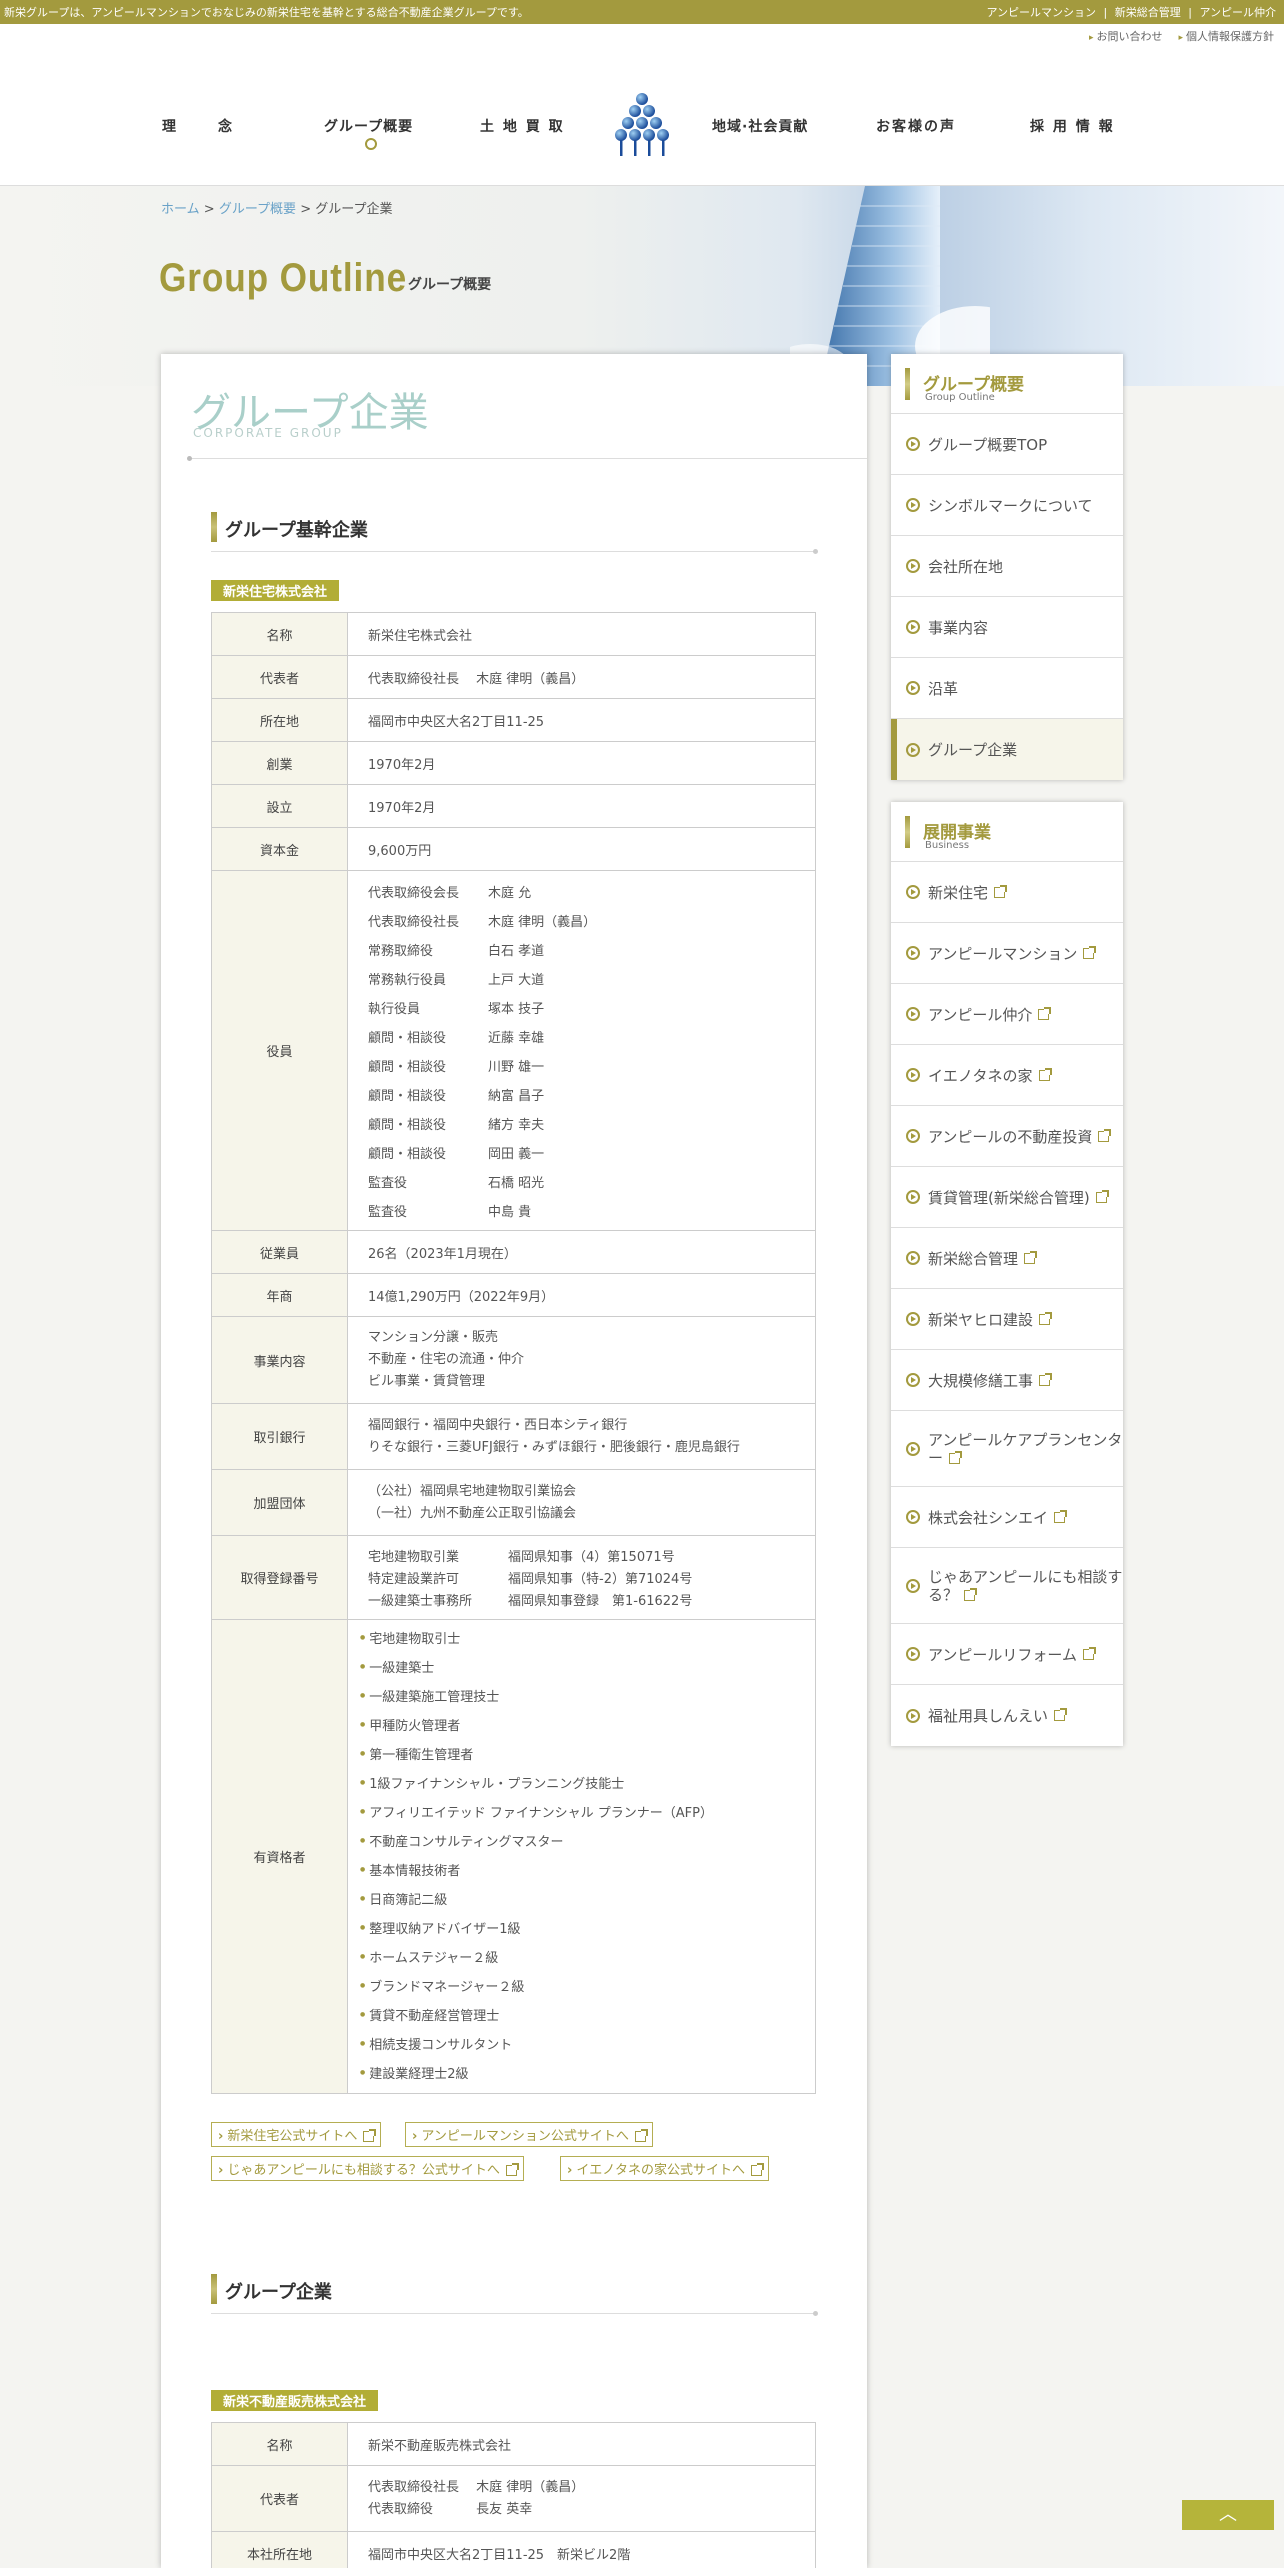  I want to click on sidebar-item-shinei-jutaku: 新栄住宅, so click(1007, 892).